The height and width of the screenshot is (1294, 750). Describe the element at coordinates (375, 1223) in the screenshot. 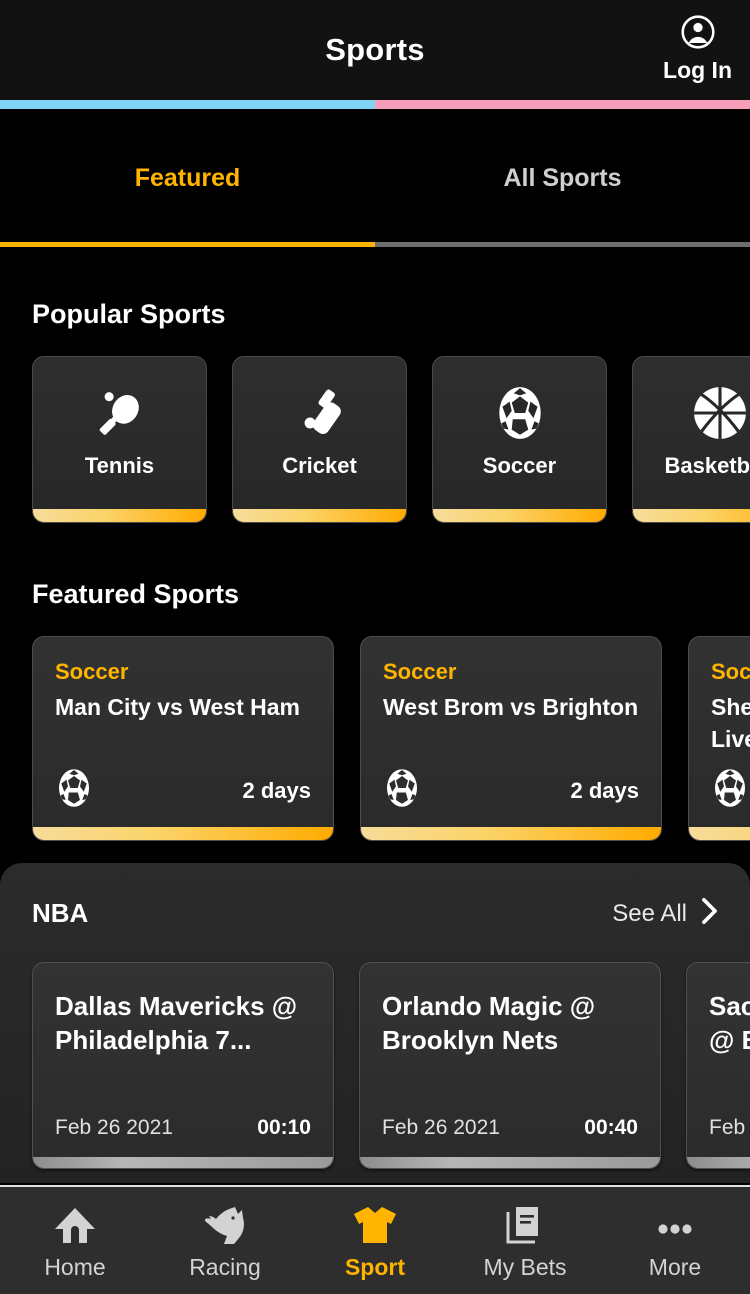

I see `jersey-icon` at that location.